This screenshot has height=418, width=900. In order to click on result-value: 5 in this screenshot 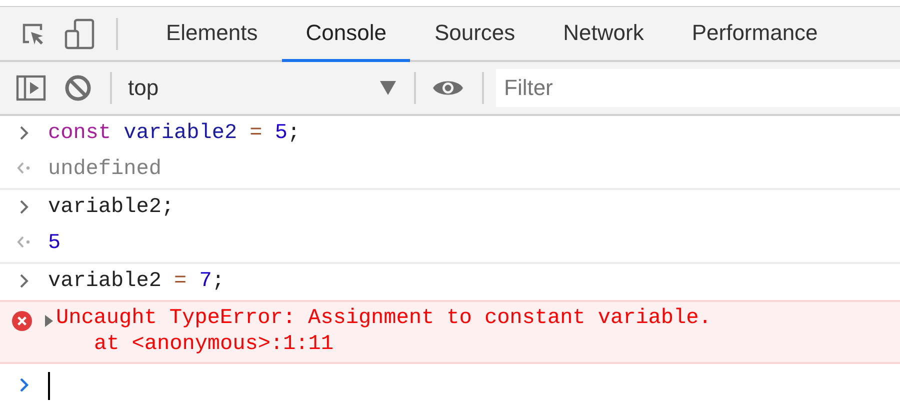, I will do `click(54, 244)`.